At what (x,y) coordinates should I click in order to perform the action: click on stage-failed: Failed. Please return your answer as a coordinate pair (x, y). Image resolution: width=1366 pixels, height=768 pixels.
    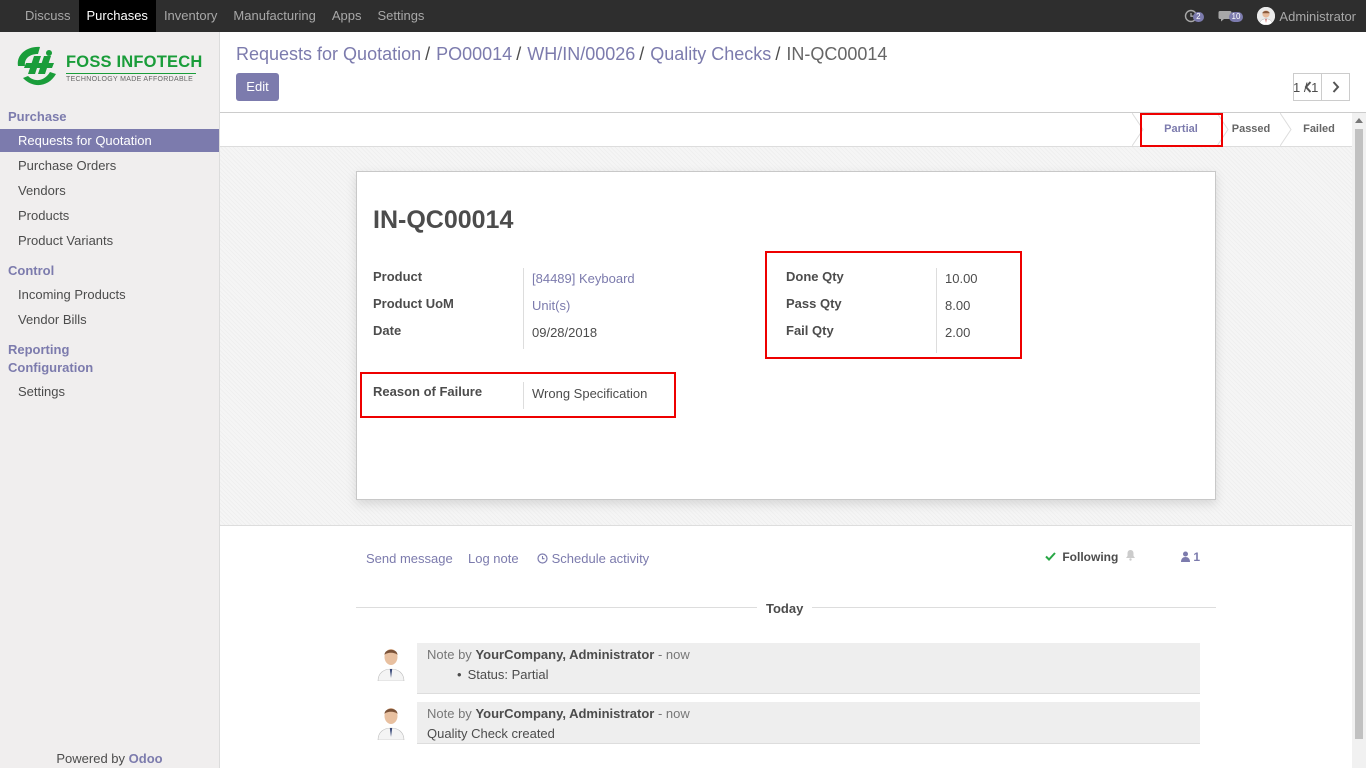
    Looking at the image, I should click on (1319, 129).